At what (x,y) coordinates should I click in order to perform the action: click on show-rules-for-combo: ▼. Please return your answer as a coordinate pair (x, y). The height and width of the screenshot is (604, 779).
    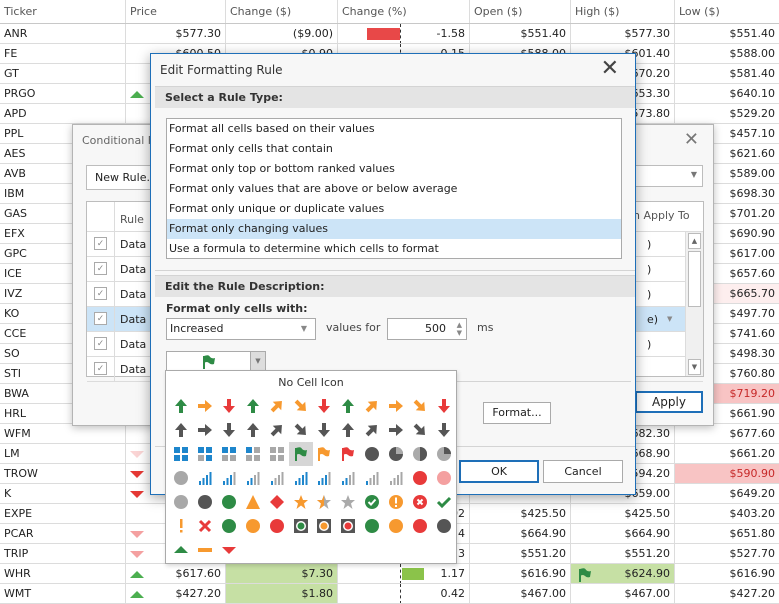
    Looking at the image, I should click on (668, 176).